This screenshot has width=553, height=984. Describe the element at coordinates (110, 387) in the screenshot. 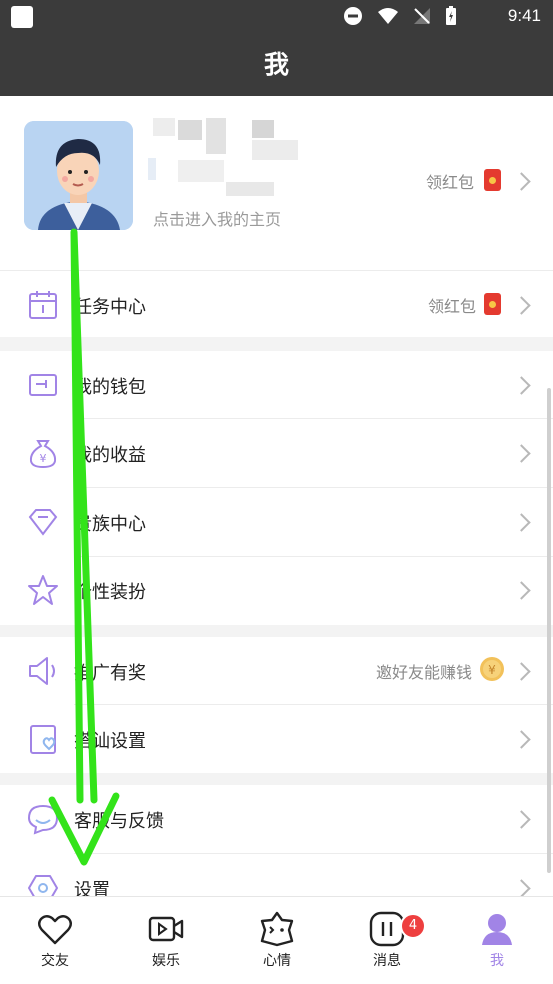

I see `menu-label: 我的钱包` at that location.